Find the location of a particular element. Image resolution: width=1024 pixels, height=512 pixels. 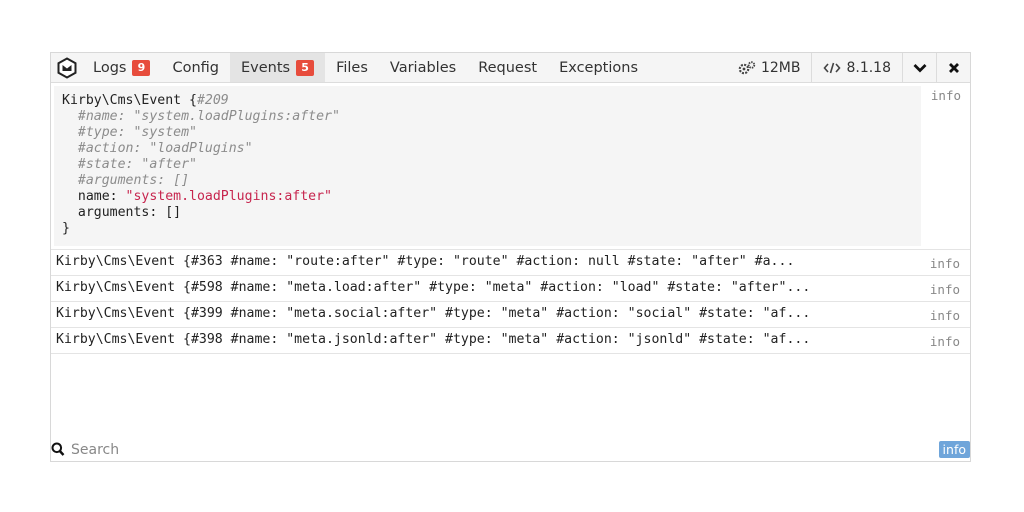

memory-value: 12MB is located at coordinates (780, 67).